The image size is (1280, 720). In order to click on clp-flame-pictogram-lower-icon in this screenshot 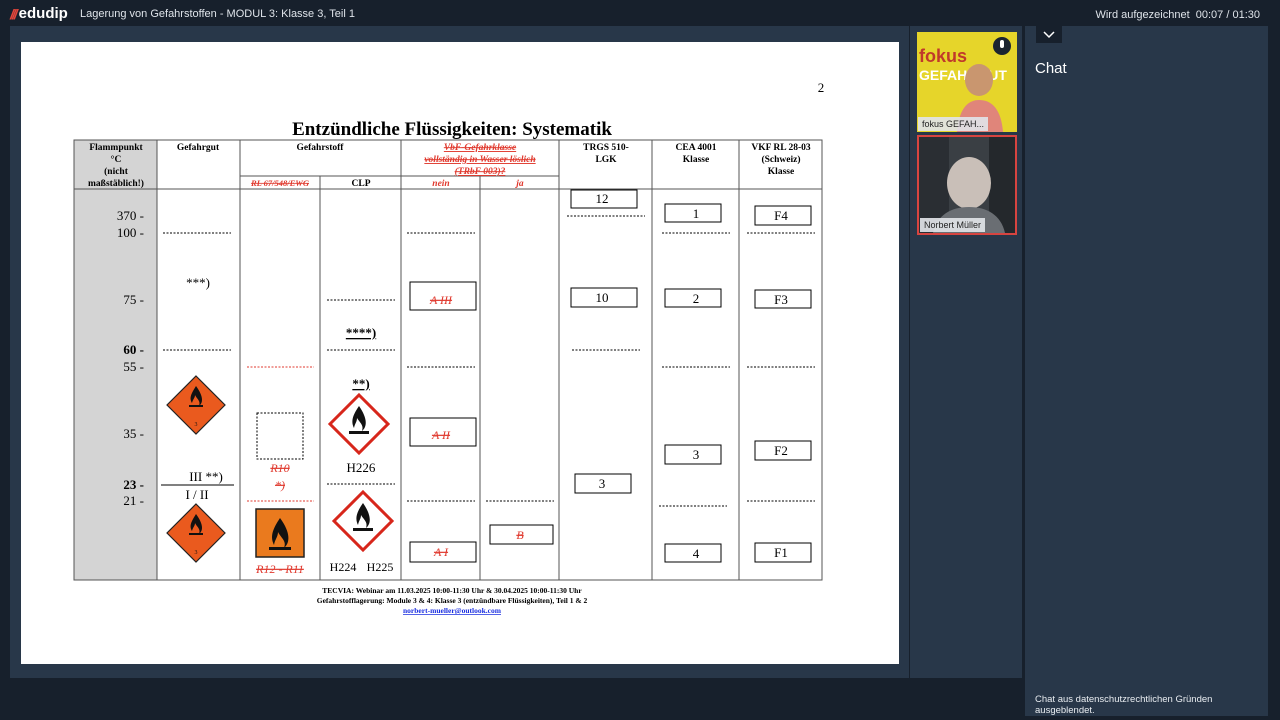, I will do `click(363, 521)`.